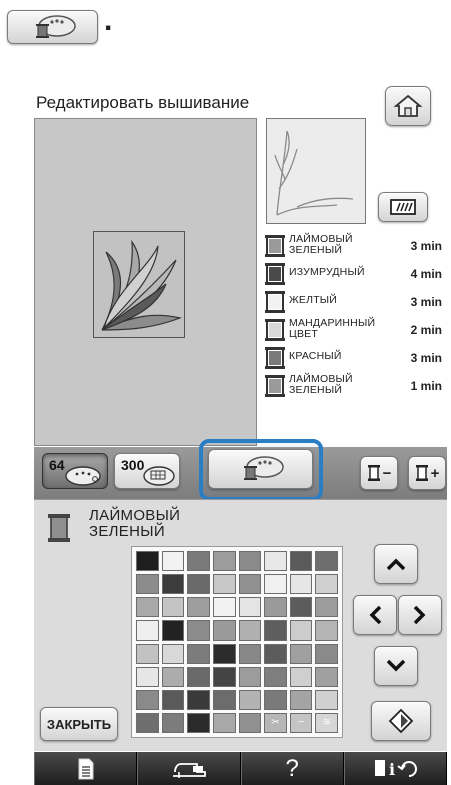 Image resolution: width=451 pixels, height=785 pixels. Describe the element at coordinates (237, 642) in the screenshot. I see `color-swatch-grid: ✂ ┄ ≋` at that location.